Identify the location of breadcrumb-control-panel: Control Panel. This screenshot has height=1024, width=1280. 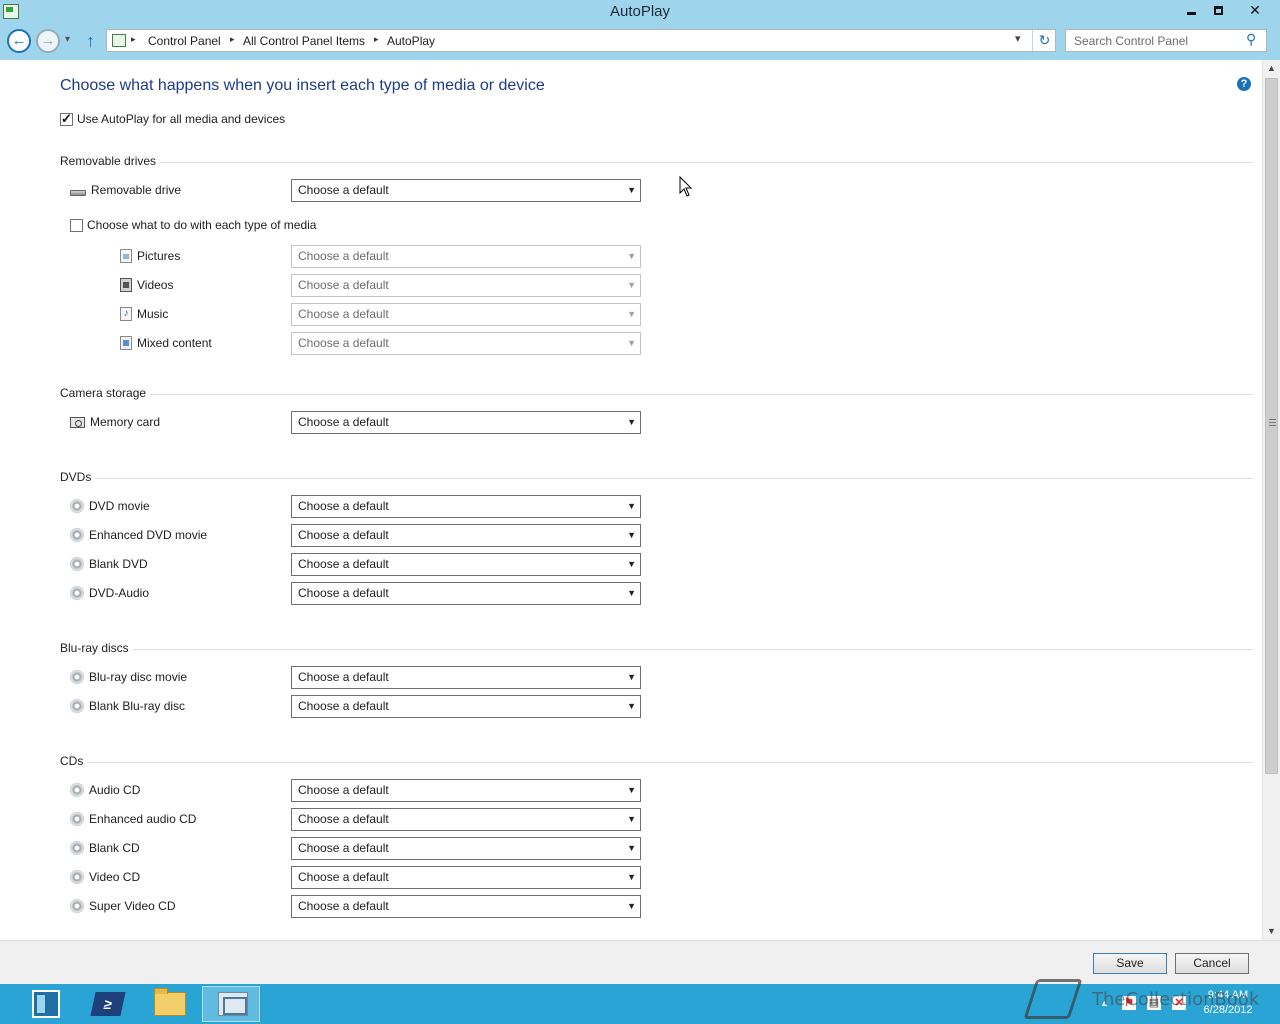
(184, 41).